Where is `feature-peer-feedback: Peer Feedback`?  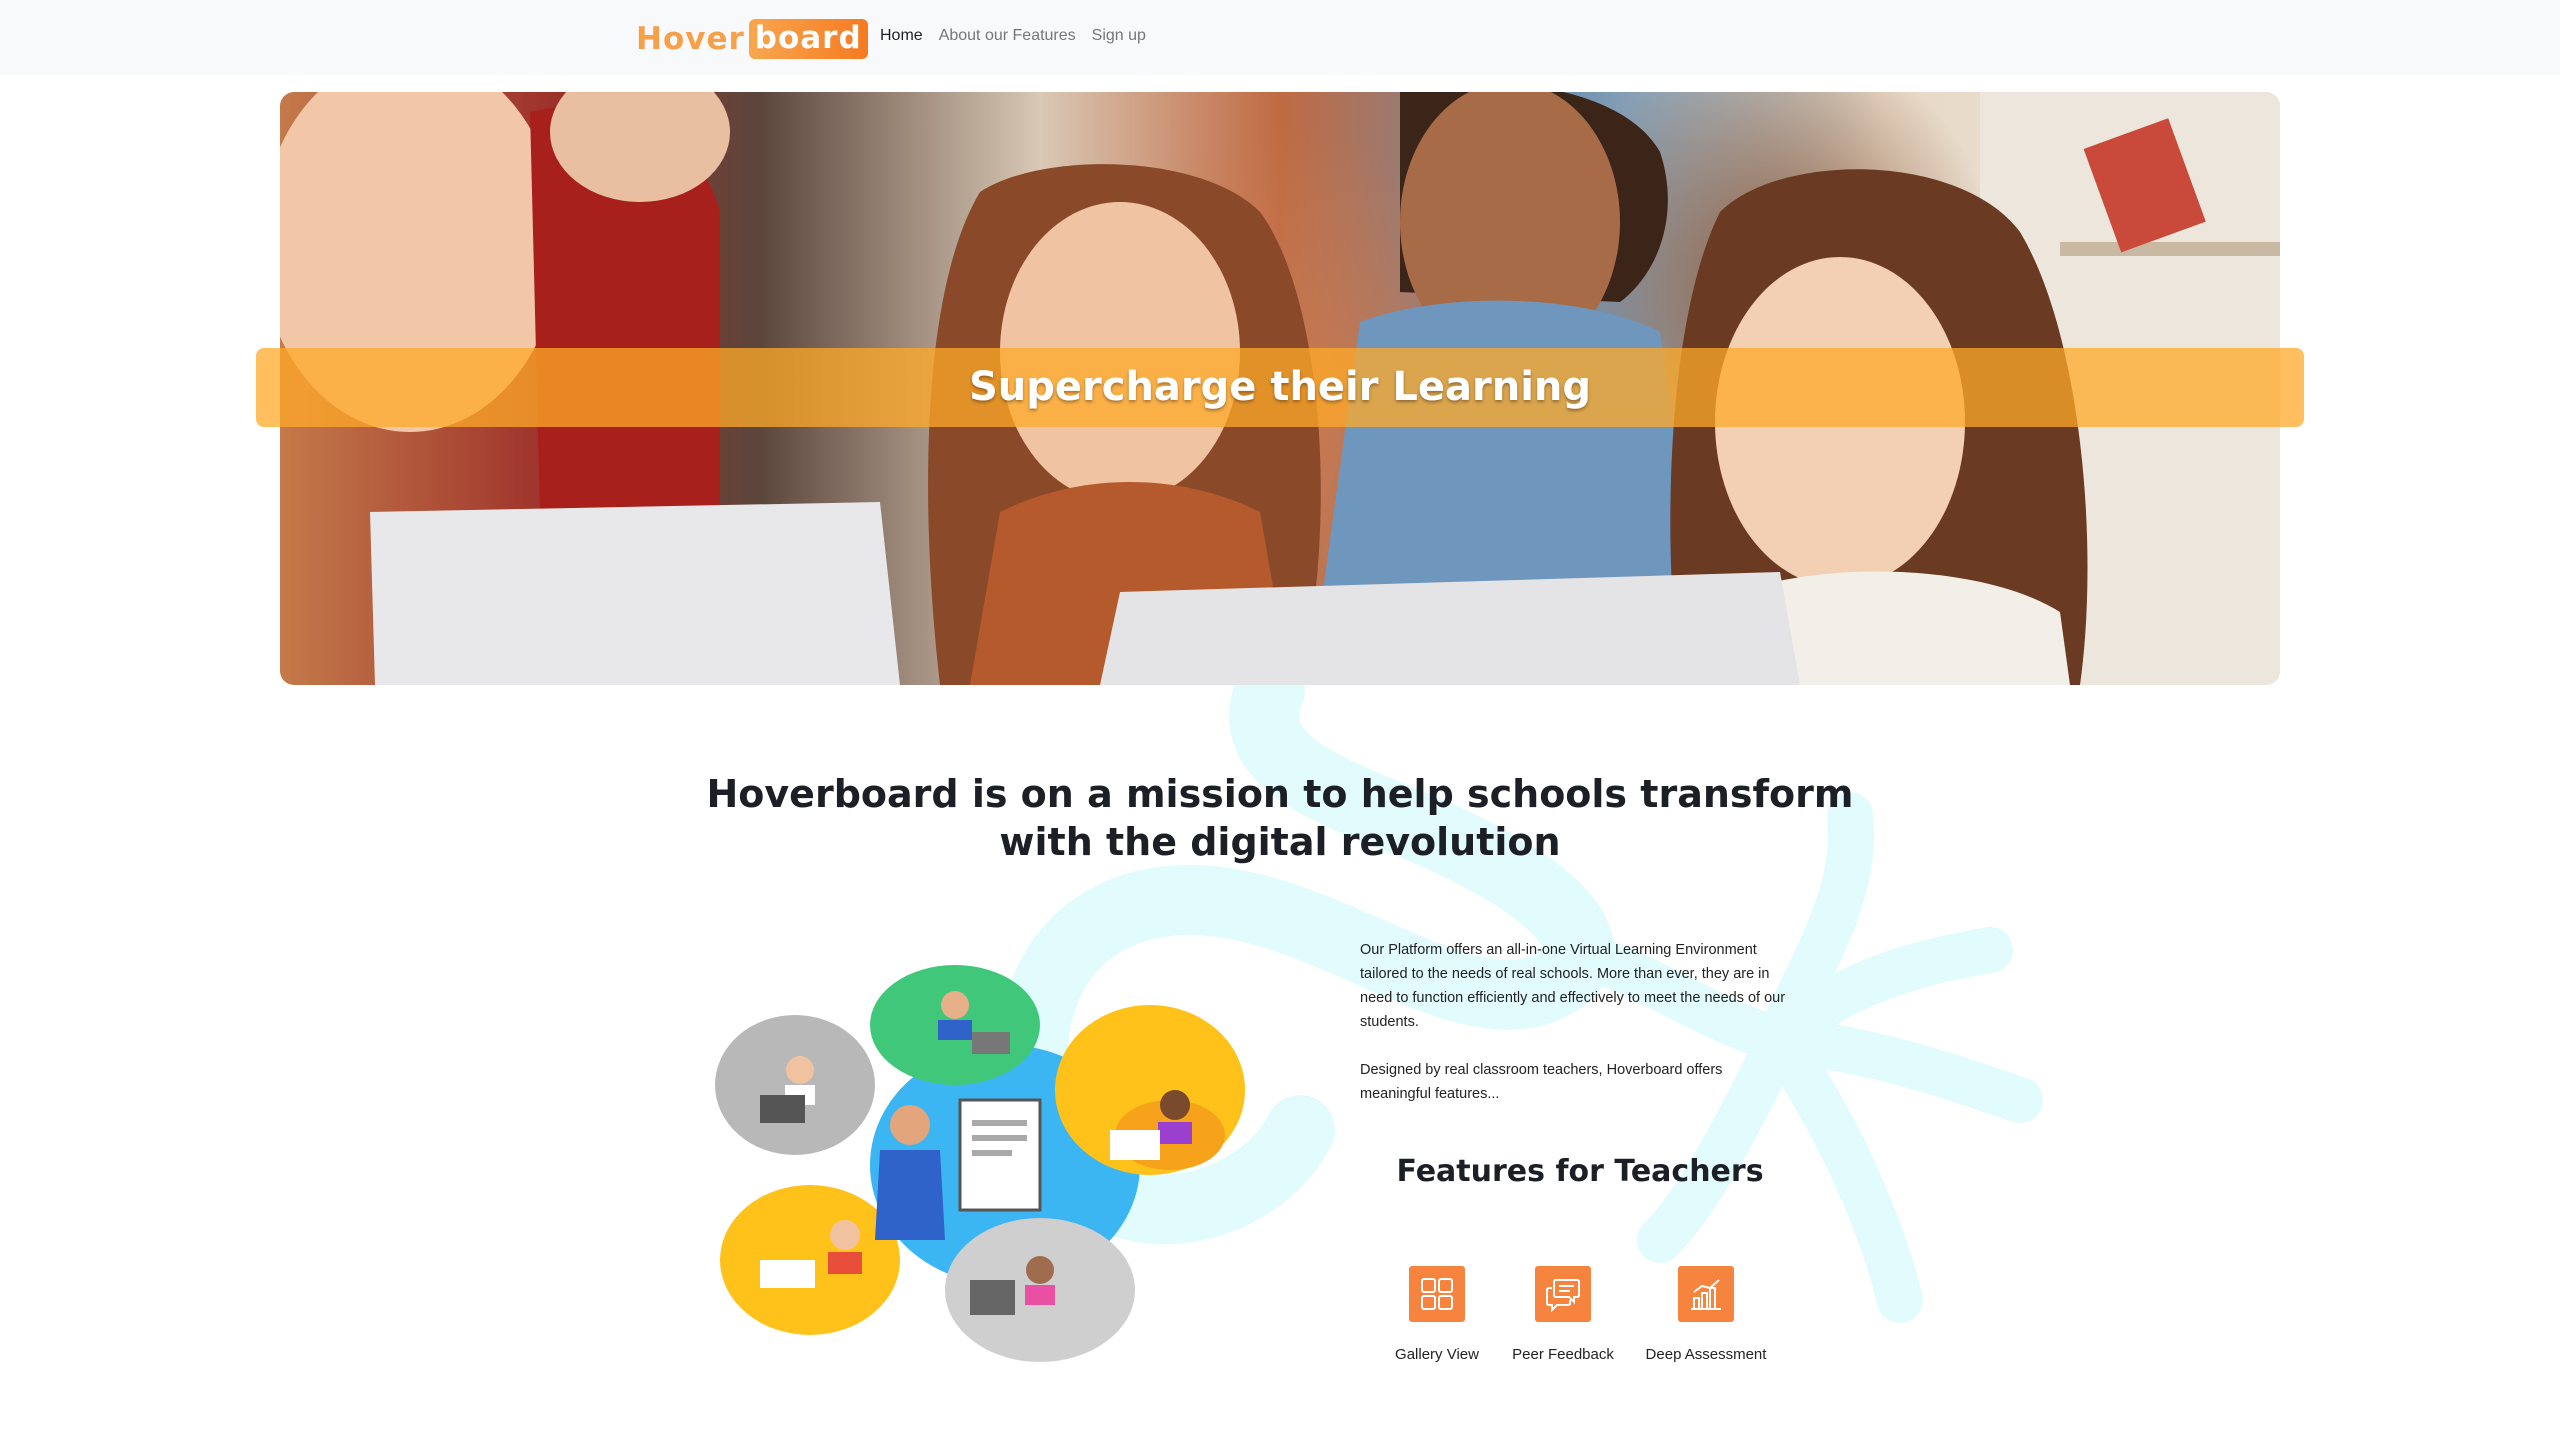 feature-peer-feedback: Peer Feedback is located at coordinates (1563, 1314).